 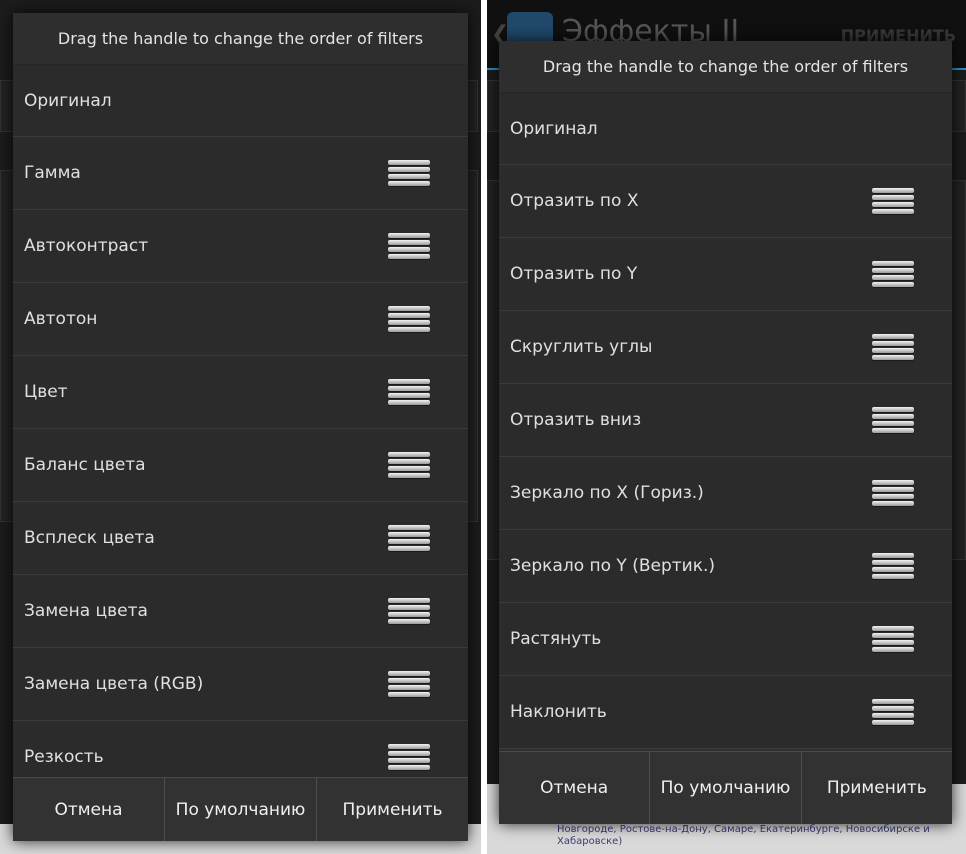 I want to click on filter-row: Резкость, so click(x=240, y=749).